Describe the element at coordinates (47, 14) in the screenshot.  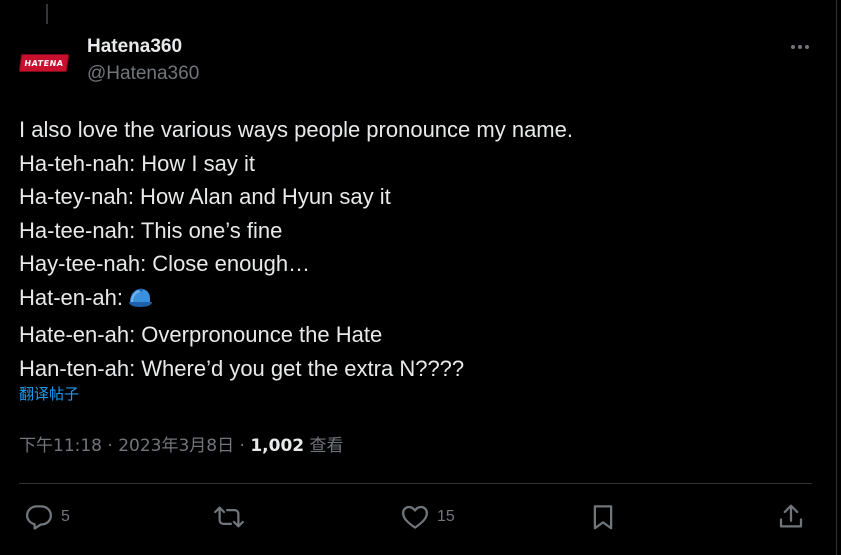
I see `thread-connector-line` at that location.